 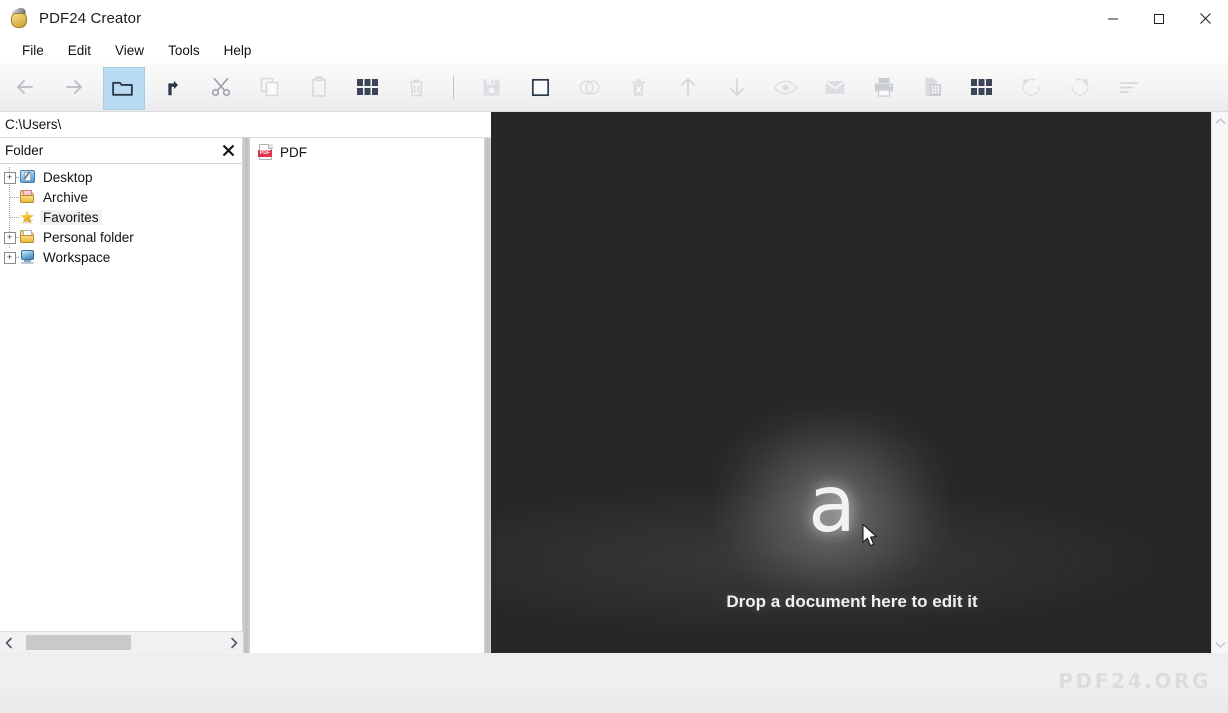 I want to click on window-title: PDF24 Creator, so click(x=90, y=18).